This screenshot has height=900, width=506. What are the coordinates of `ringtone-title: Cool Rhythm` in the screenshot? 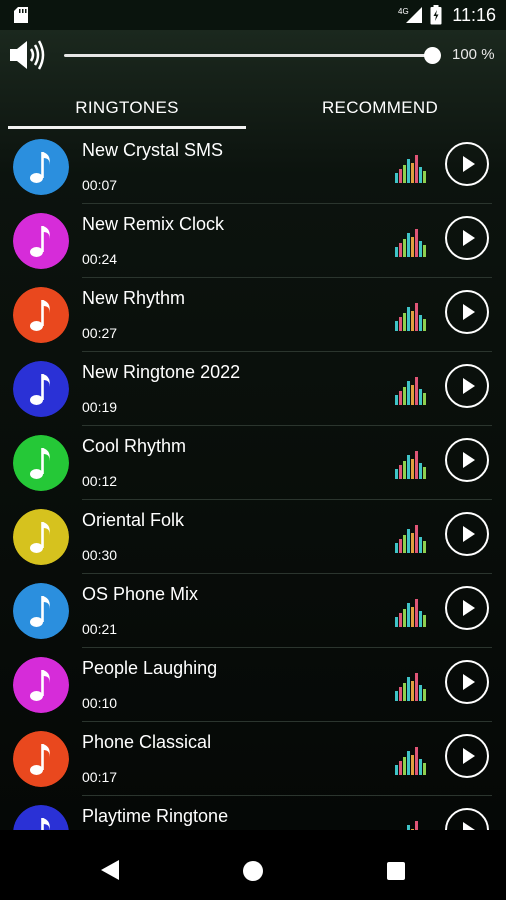 It's located at (134, 446).